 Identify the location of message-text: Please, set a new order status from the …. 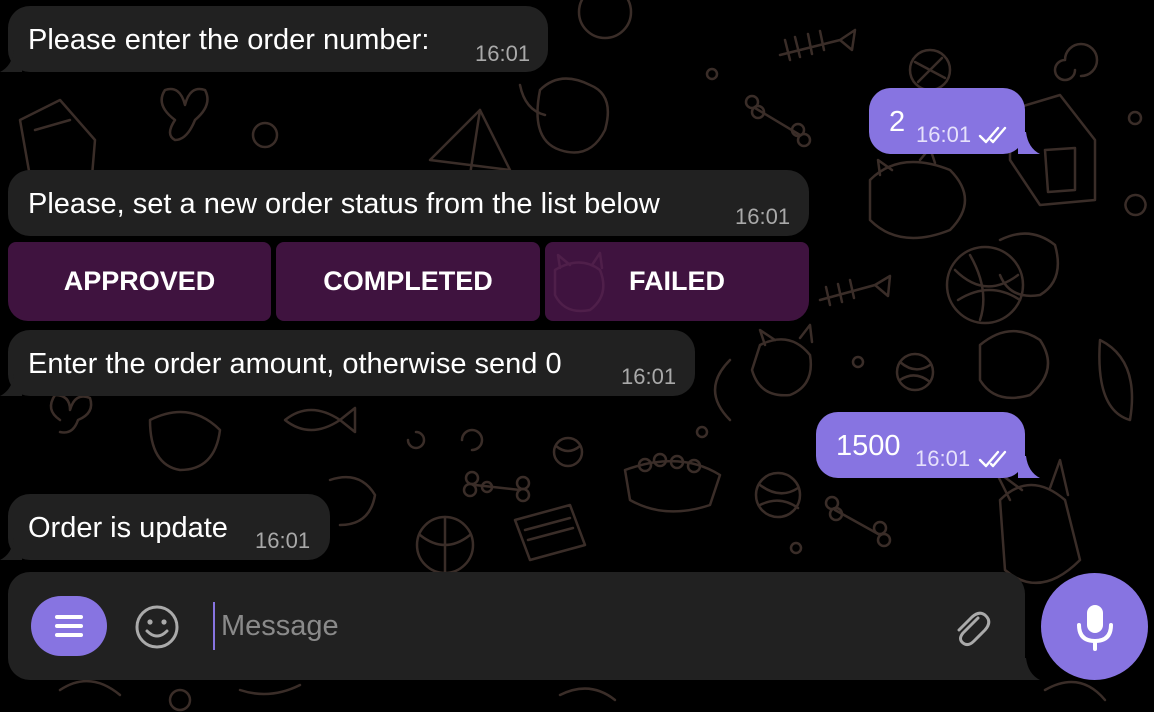
(344, 204).